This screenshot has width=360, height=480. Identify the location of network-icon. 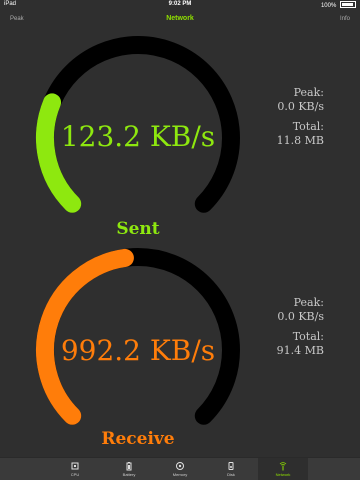
(283, 466).